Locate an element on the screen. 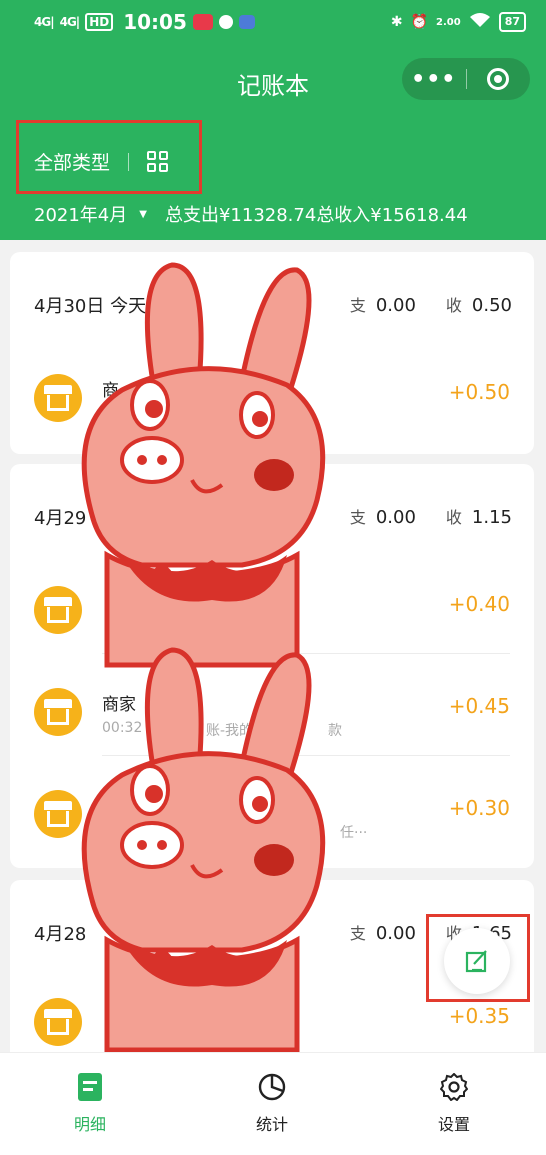  mini-program-capsule: ••• is located at coordinates (466, 79).